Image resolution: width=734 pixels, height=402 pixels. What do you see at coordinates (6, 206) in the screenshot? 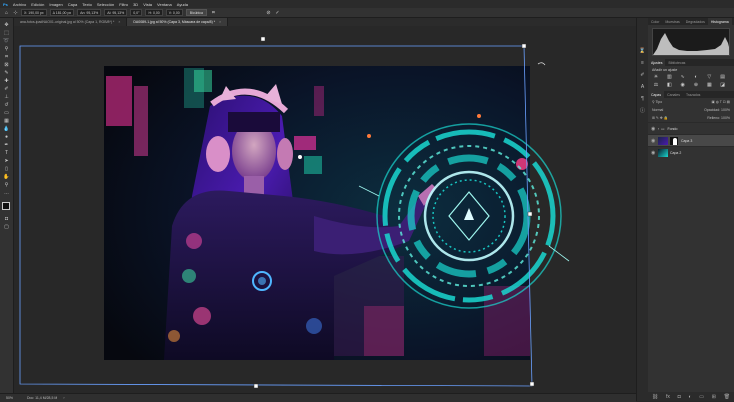
I see `foreground-color-swatch` at bounding box center [6, 206].